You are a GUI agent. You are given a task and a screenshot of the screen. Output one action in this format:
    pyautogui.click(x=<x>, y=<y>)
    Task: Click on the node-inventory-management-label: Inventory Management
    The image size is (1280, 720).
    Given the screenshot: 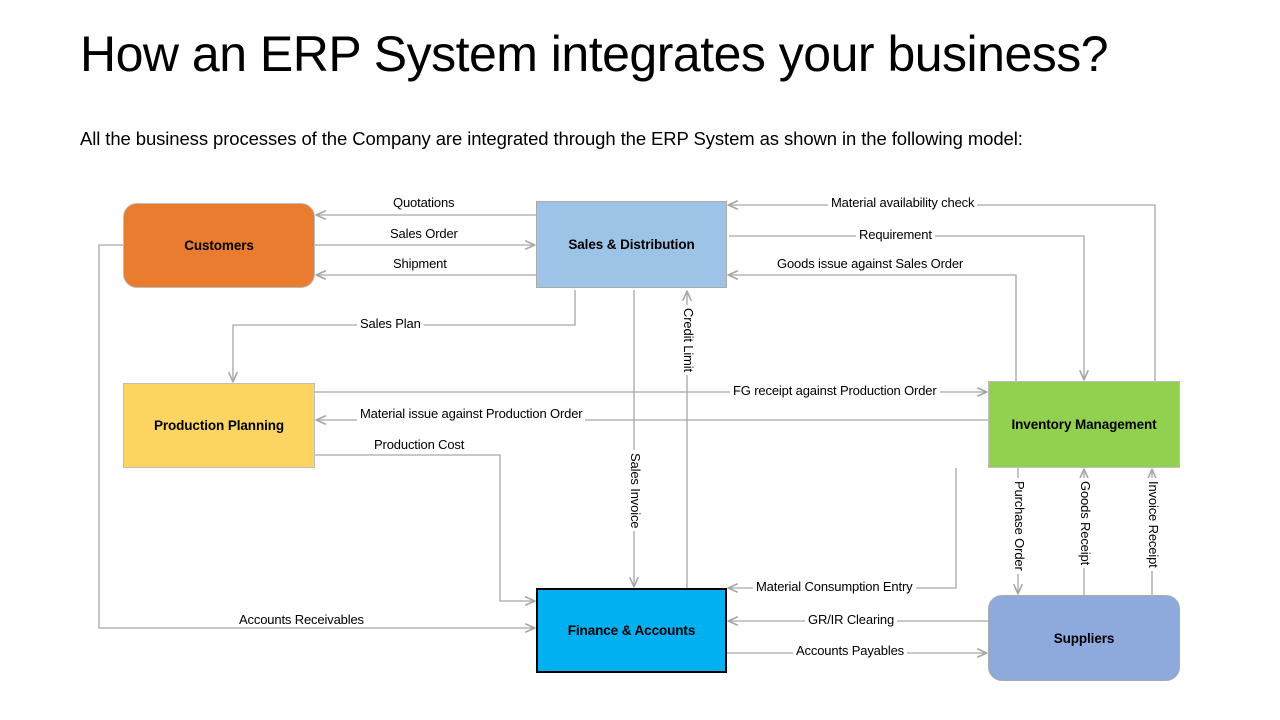 What is the action you would take?
    pyautogui.click(x=1084, y=424)
    